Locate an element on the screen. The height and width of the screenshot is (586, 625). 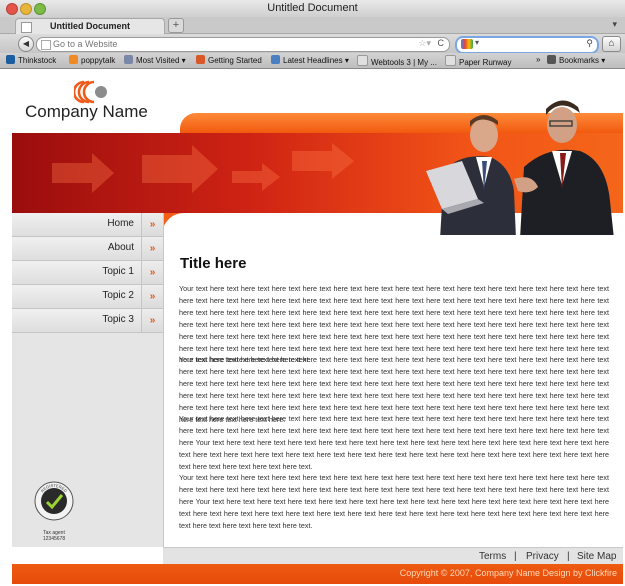
company-logo-icon is located at coordinates (90, 92).